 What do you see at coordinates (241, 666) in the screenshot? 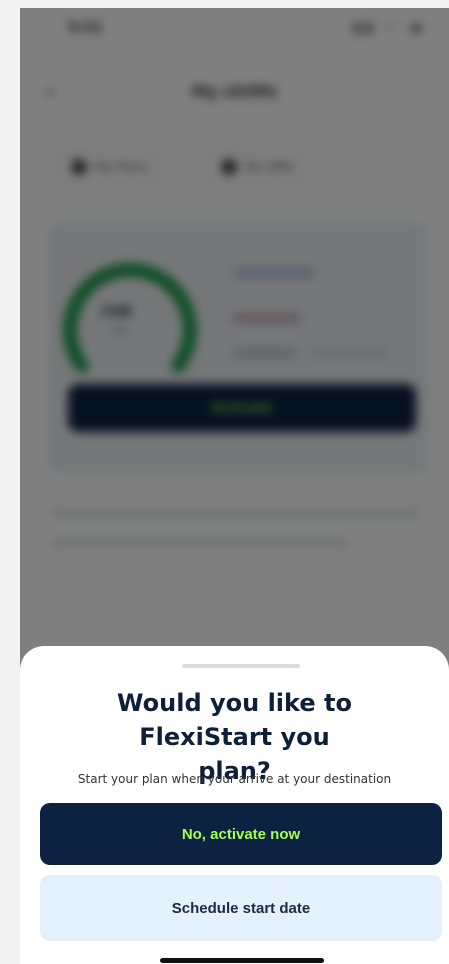
I see `sheet-grabber` at bounding box center [241, 666].